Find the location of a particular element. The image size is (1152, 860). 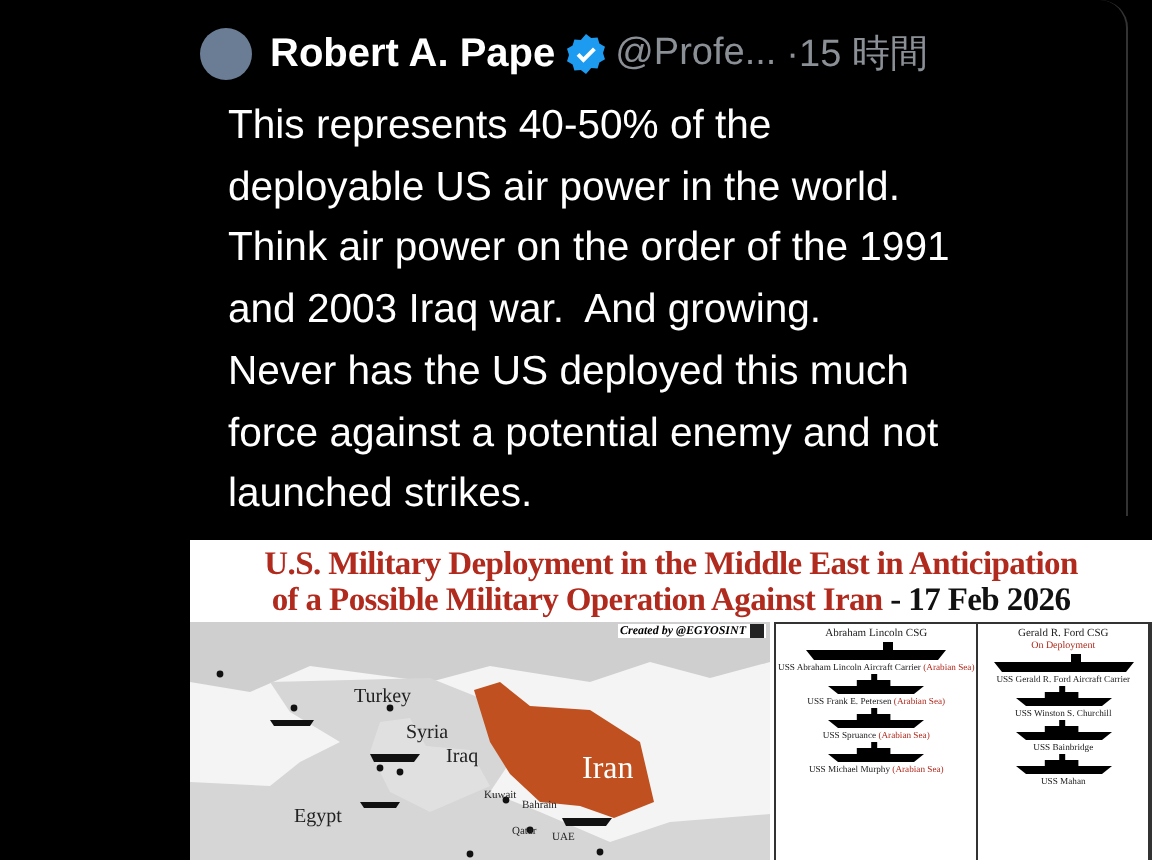

avatar is located at coordinates (226, 54).